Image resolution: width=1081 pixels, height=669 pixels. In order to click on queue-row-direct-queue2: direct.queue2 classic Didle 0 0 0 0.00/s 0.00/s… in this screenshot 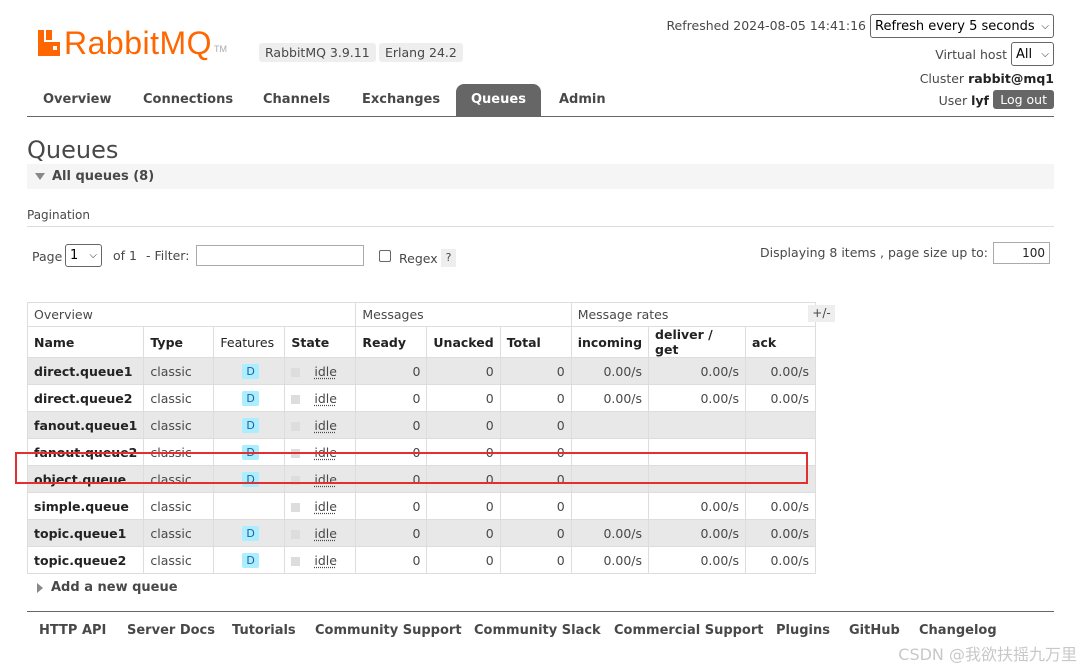, I will do `click(421, 398)`.